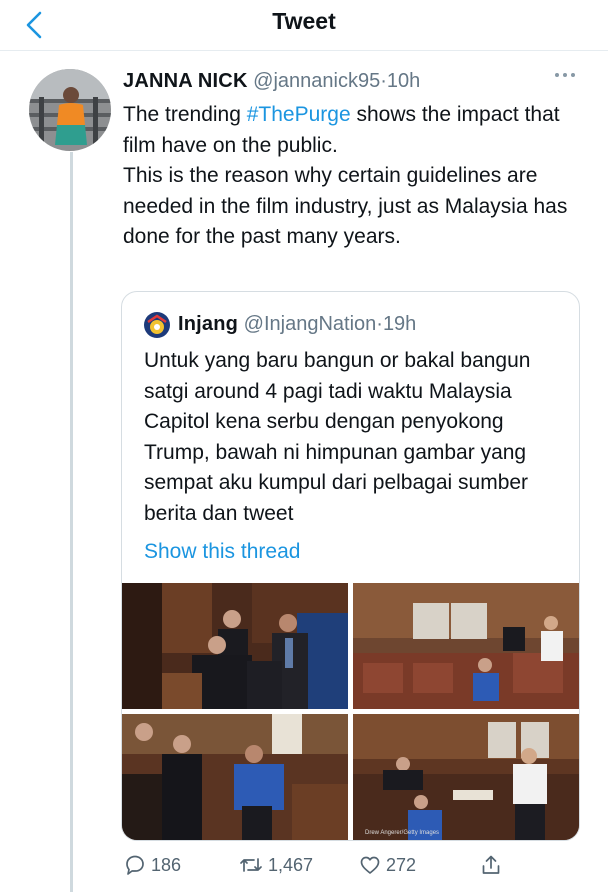 This screenshot has height=892, width=608. I want to click on author-handle: @jannanick95, so click(316, 81).